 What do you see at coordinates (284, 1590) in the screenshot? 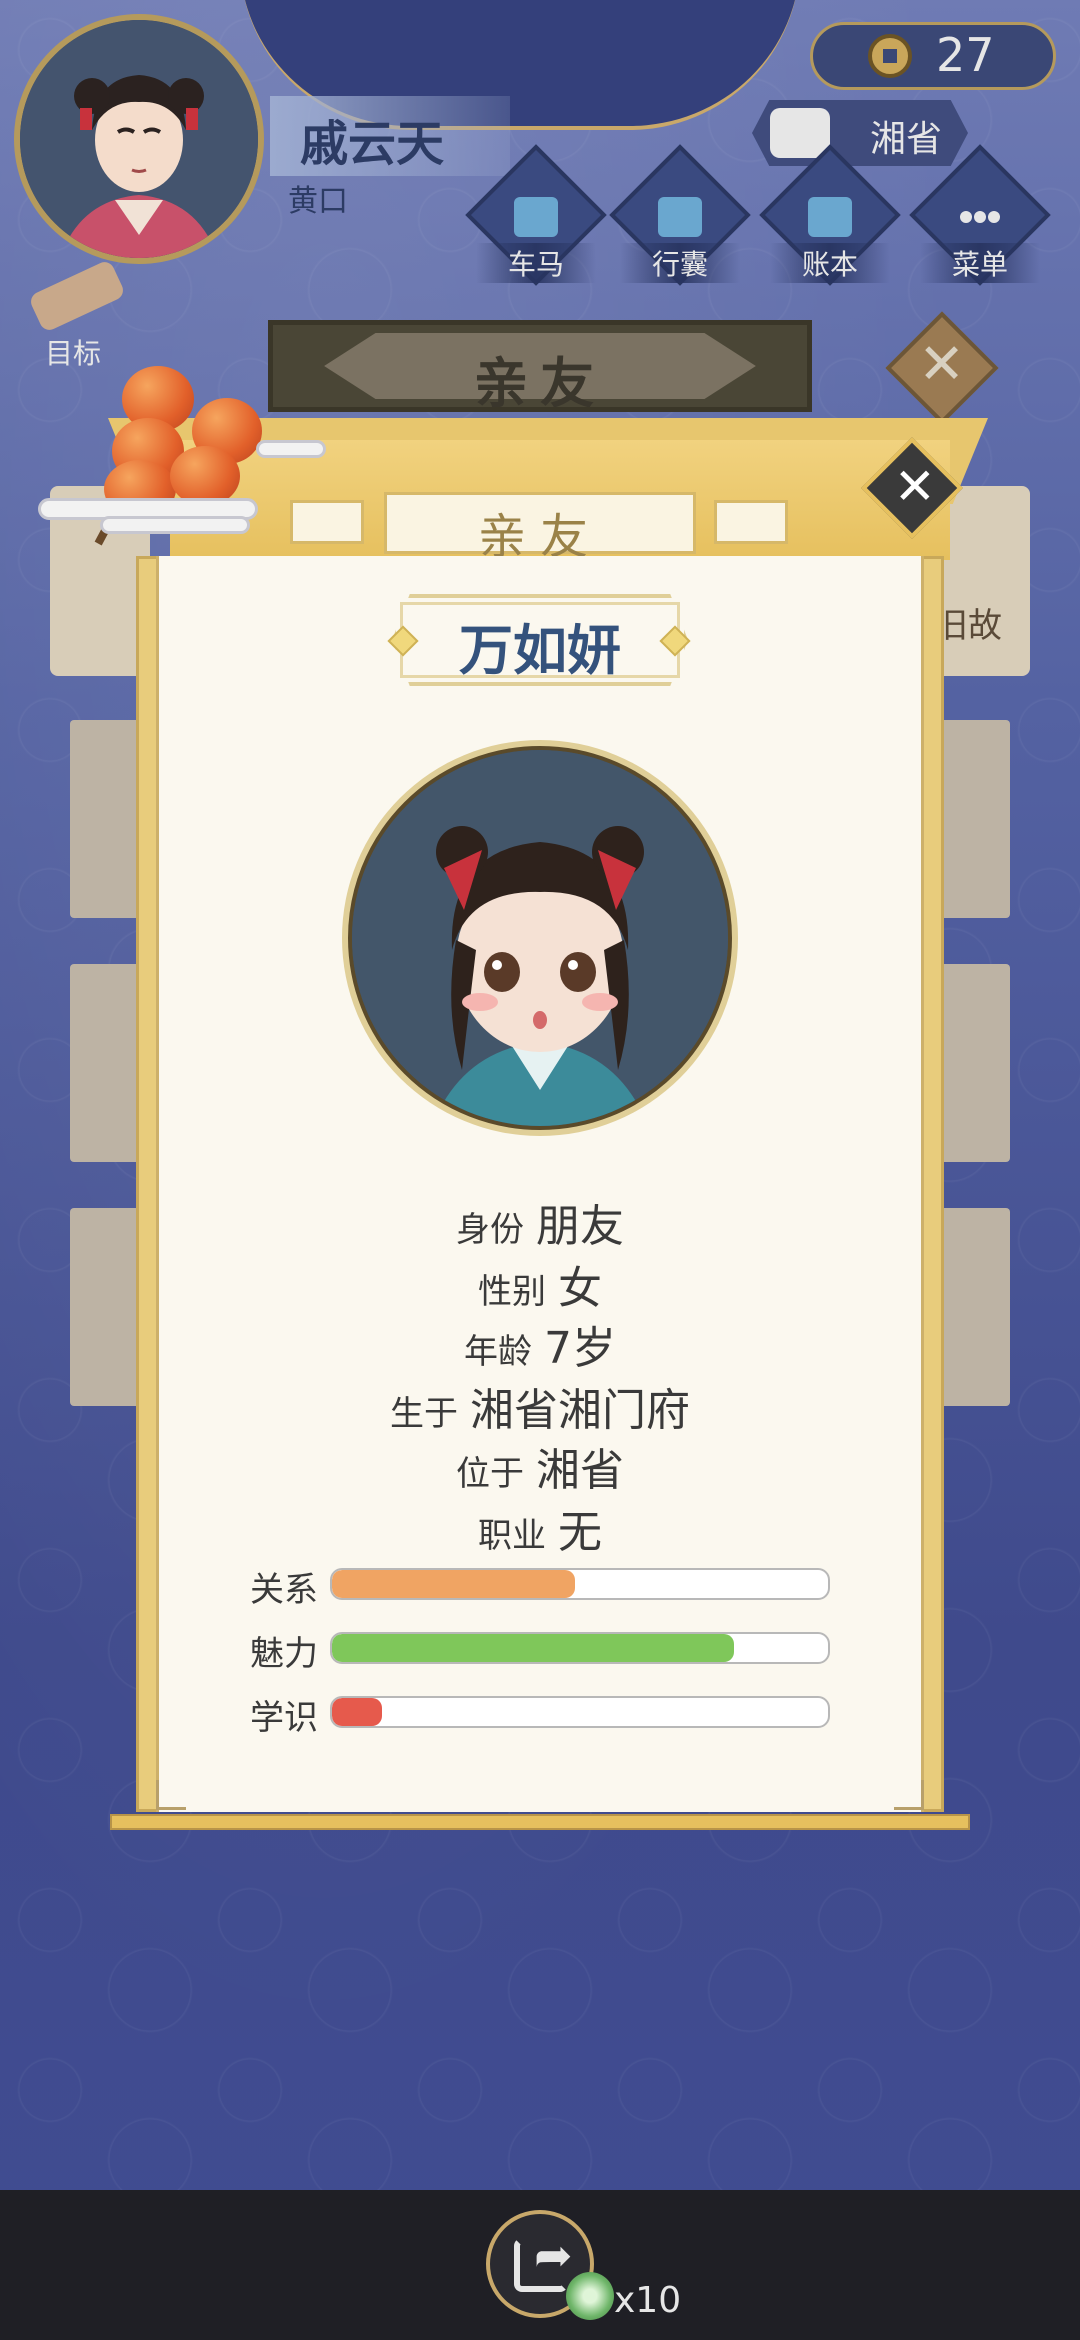
I see `stat-label-relation: 关系` at bounding box center [284, 1590].